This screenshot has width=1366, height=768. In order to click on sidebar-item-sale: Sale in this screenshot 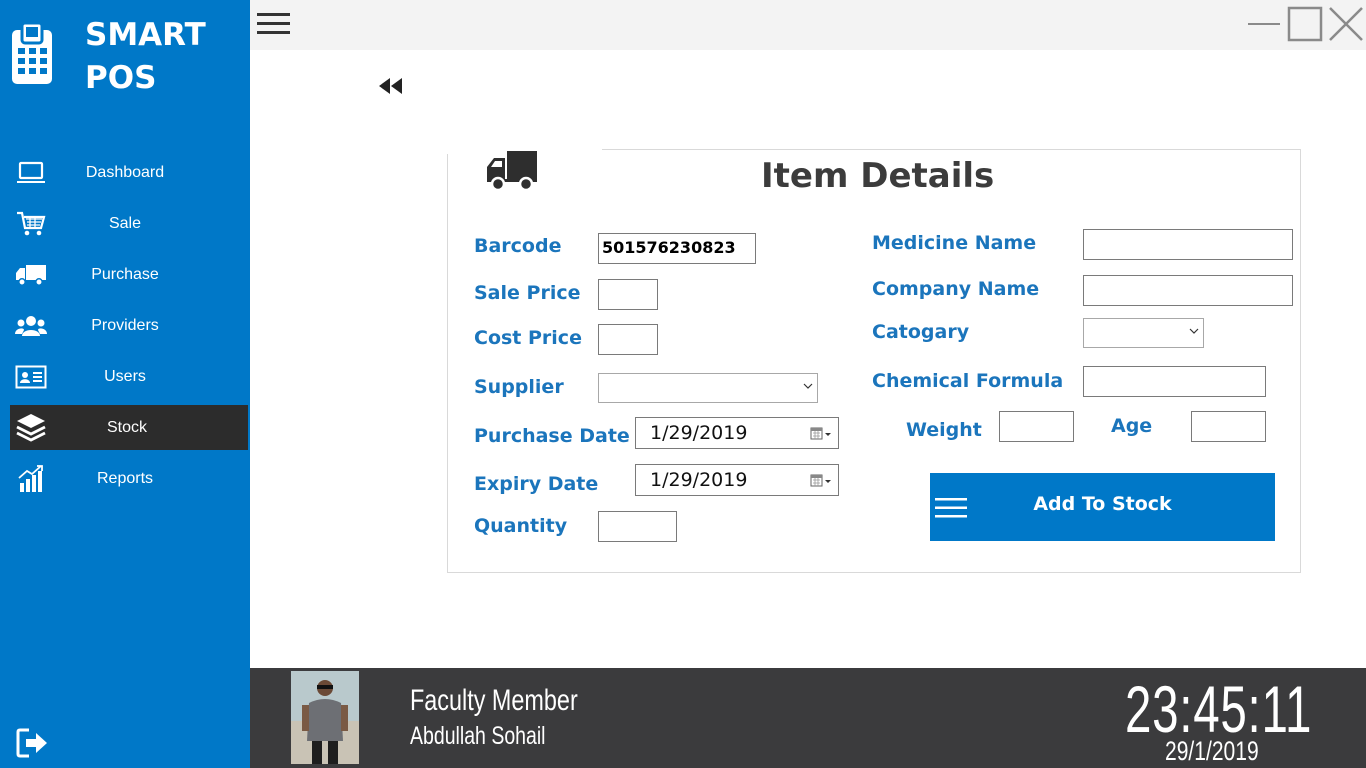, I will do `click(125, 223)`.